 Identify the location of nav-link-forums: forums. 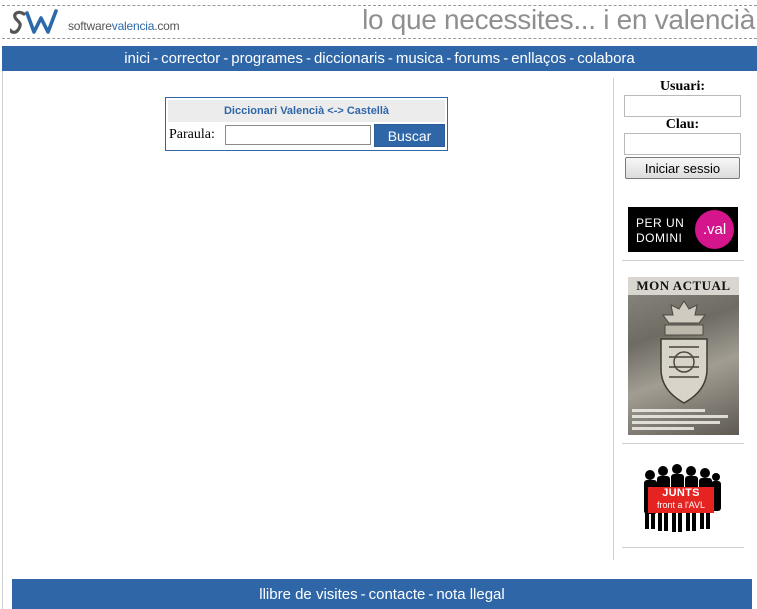
(477, 58).